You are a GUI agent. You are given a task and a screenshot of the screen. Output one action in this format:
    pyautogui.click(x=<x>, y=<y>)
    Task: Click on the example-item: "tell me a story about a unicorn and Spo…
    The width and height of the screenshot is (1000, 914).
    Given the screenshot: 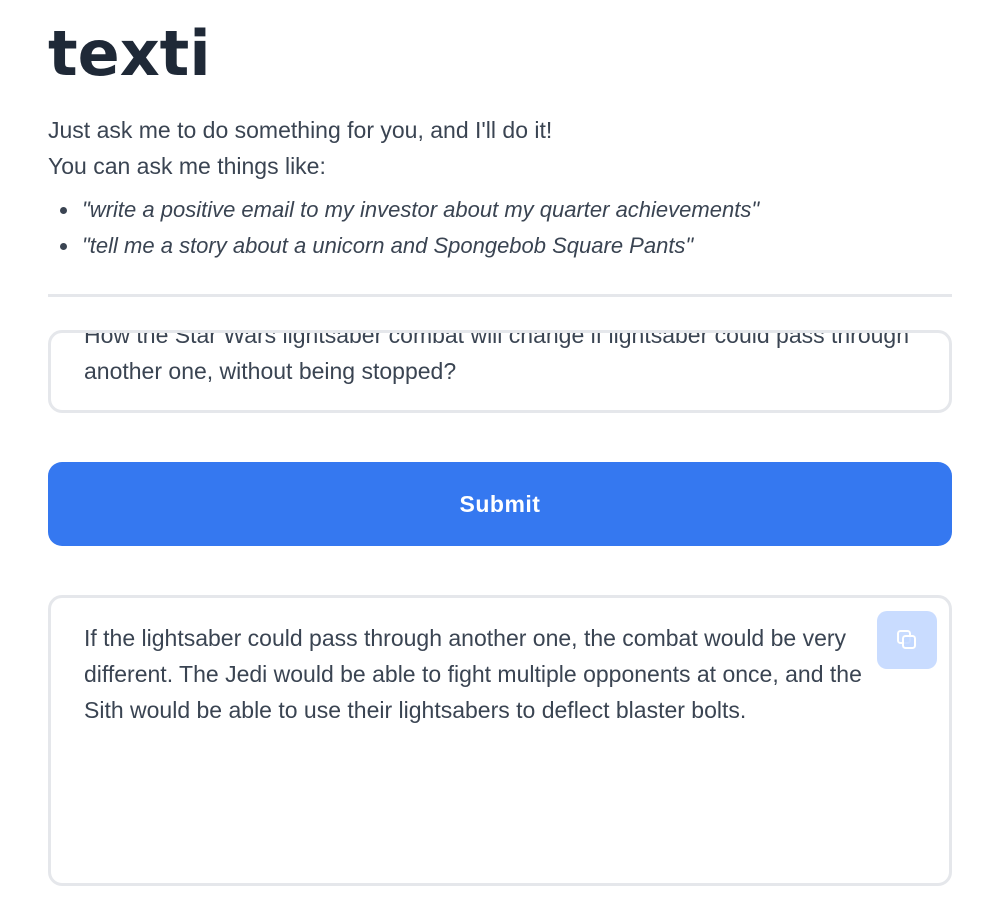 What is the action you would take?
    pyautogui.click(x=419, y=246)
    